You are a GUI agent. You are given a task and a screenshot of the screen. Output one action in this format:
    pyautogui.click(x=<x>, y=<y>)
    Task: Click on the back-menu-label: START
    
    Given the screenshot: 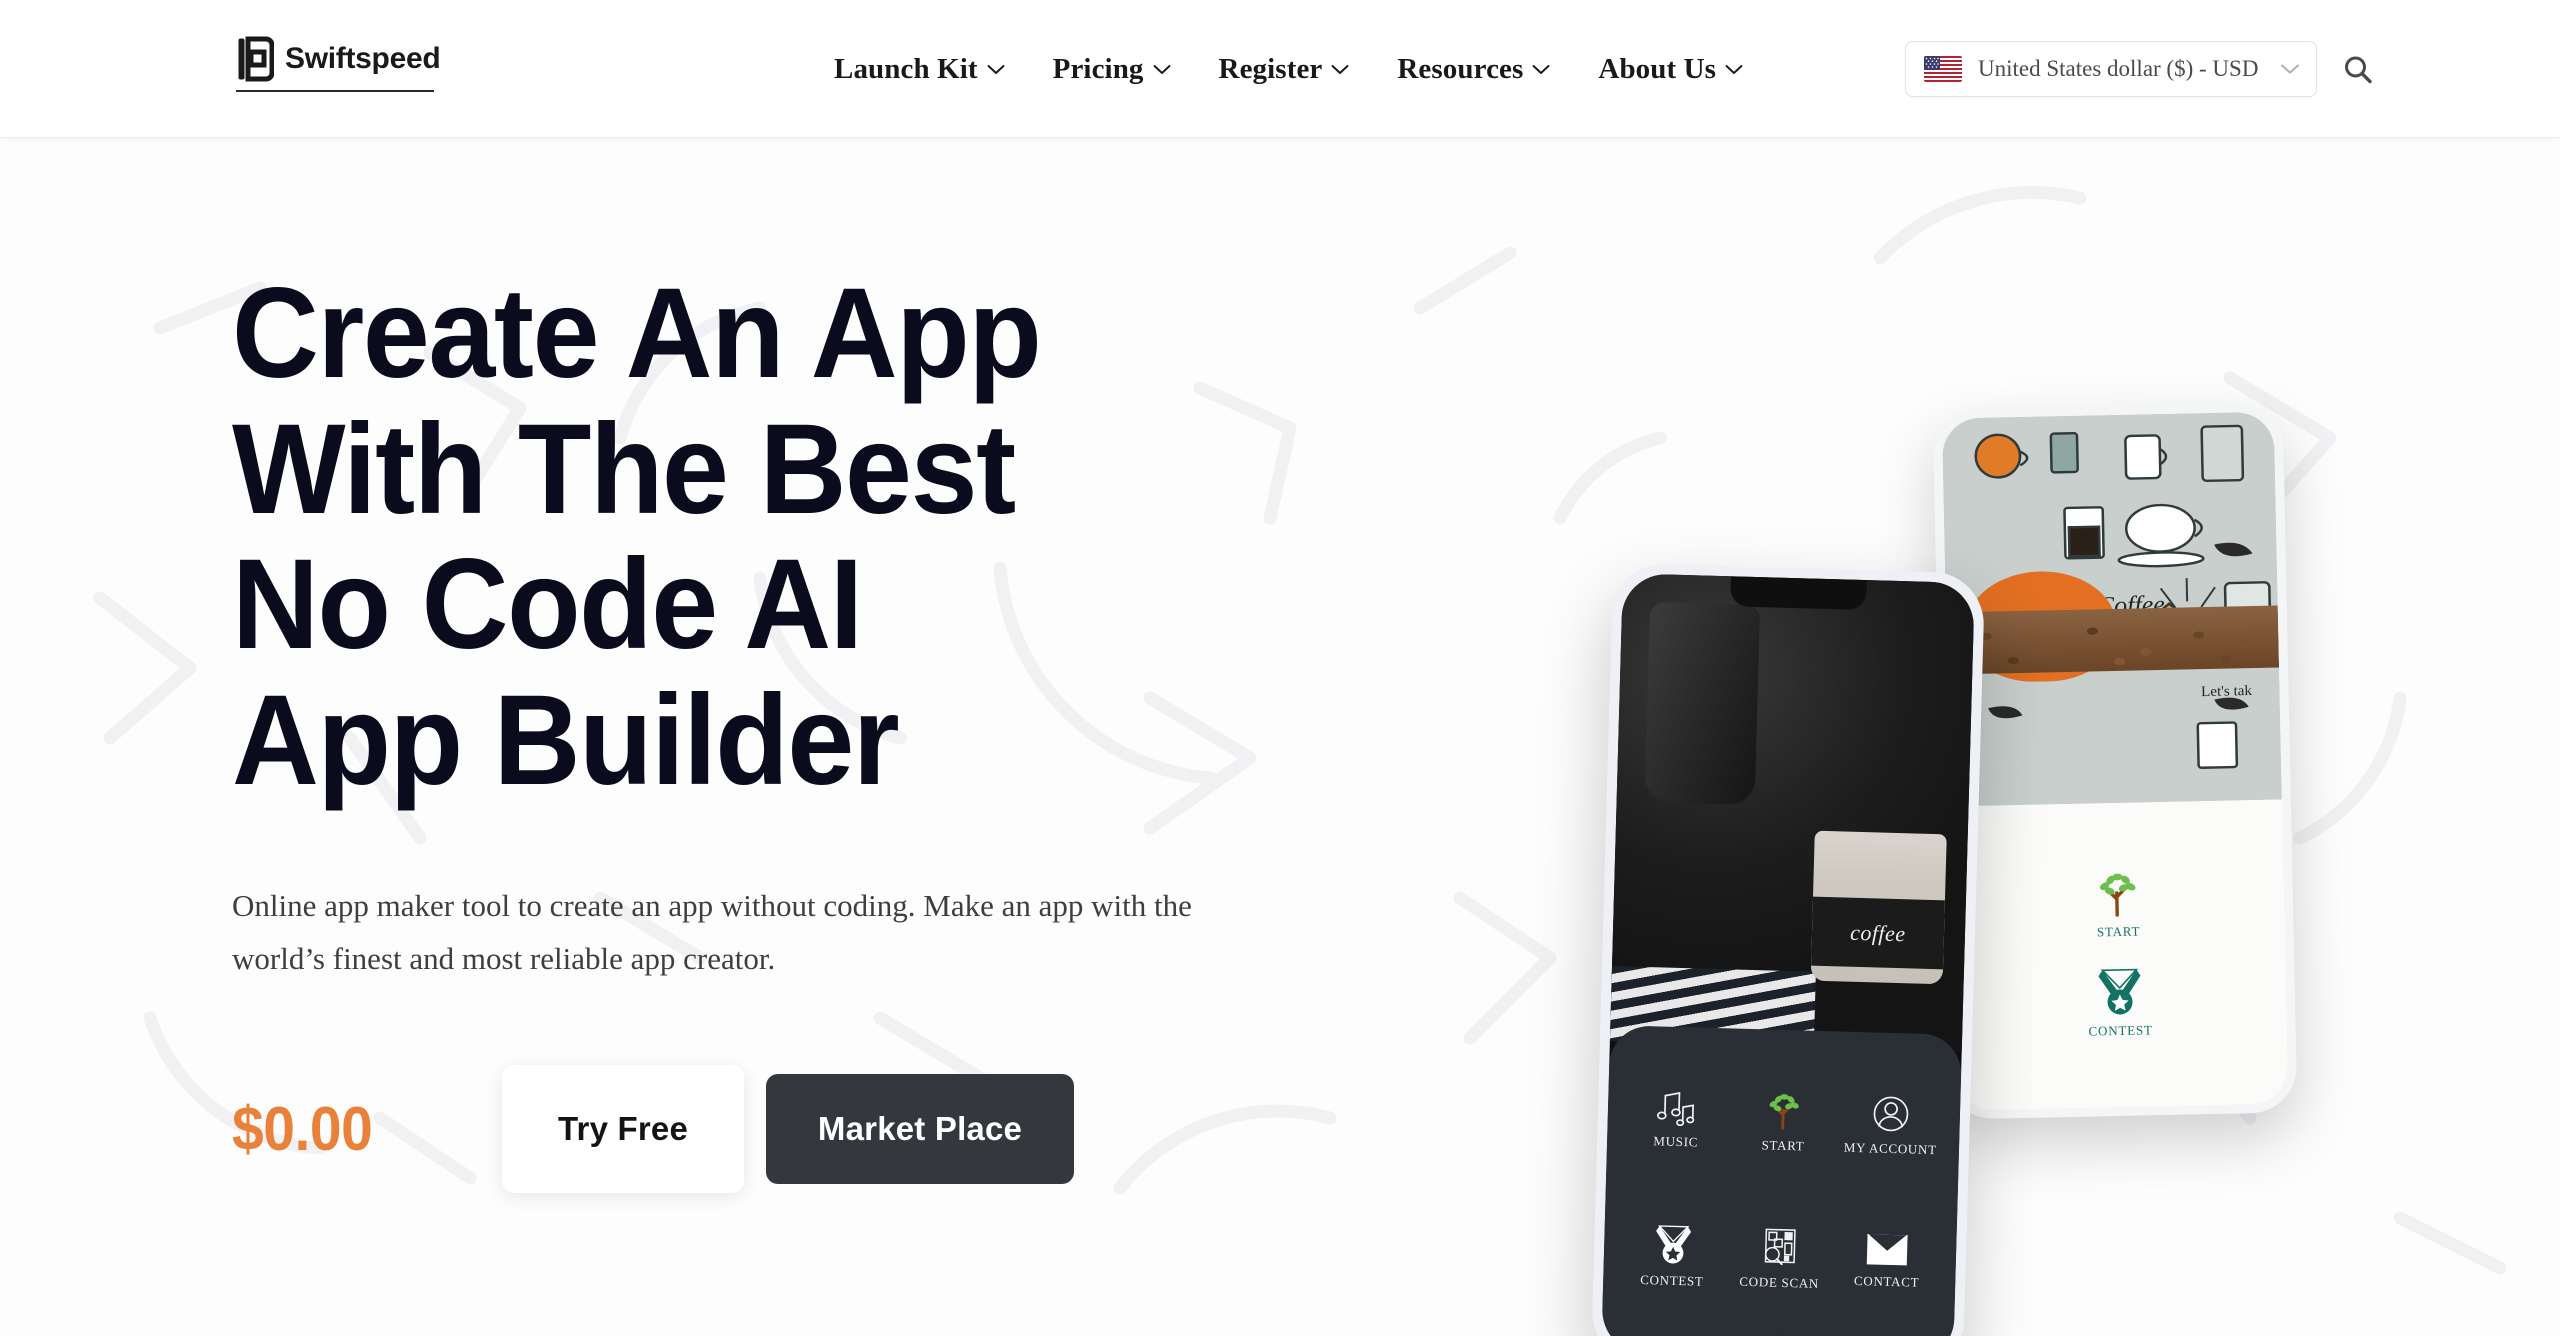 What is the action you would take?
    pyautogui.click(x=2118, y=931)
    